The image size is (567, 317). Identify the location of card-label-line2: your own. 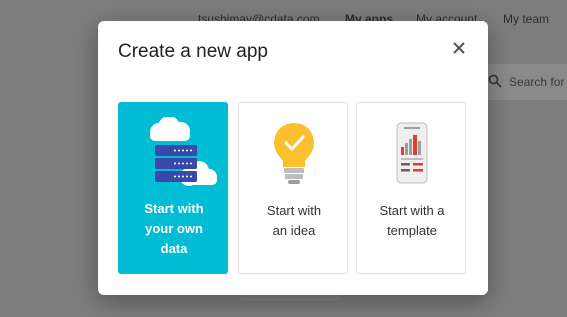
(174, 228).